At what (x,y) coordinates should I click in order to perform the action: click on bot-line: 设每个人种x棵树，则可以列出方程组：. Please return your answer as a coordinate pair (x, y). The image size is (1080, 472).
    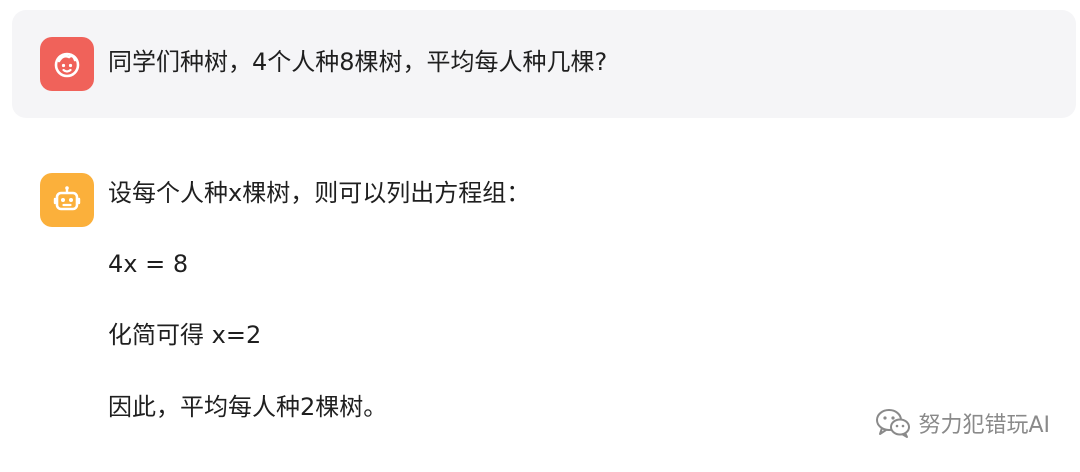
    Looking at the image, I should click on (319, 193).